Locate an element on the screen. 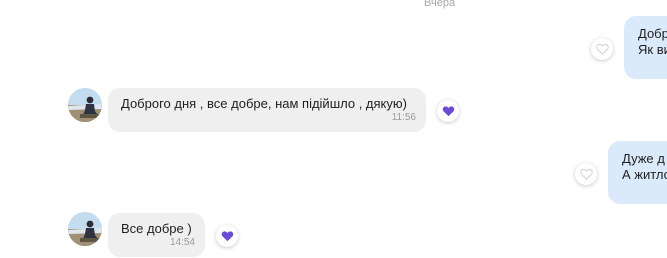 This screenshot has height=258, width=667. message-time: 11:56 is located at coordinates (403, 117).